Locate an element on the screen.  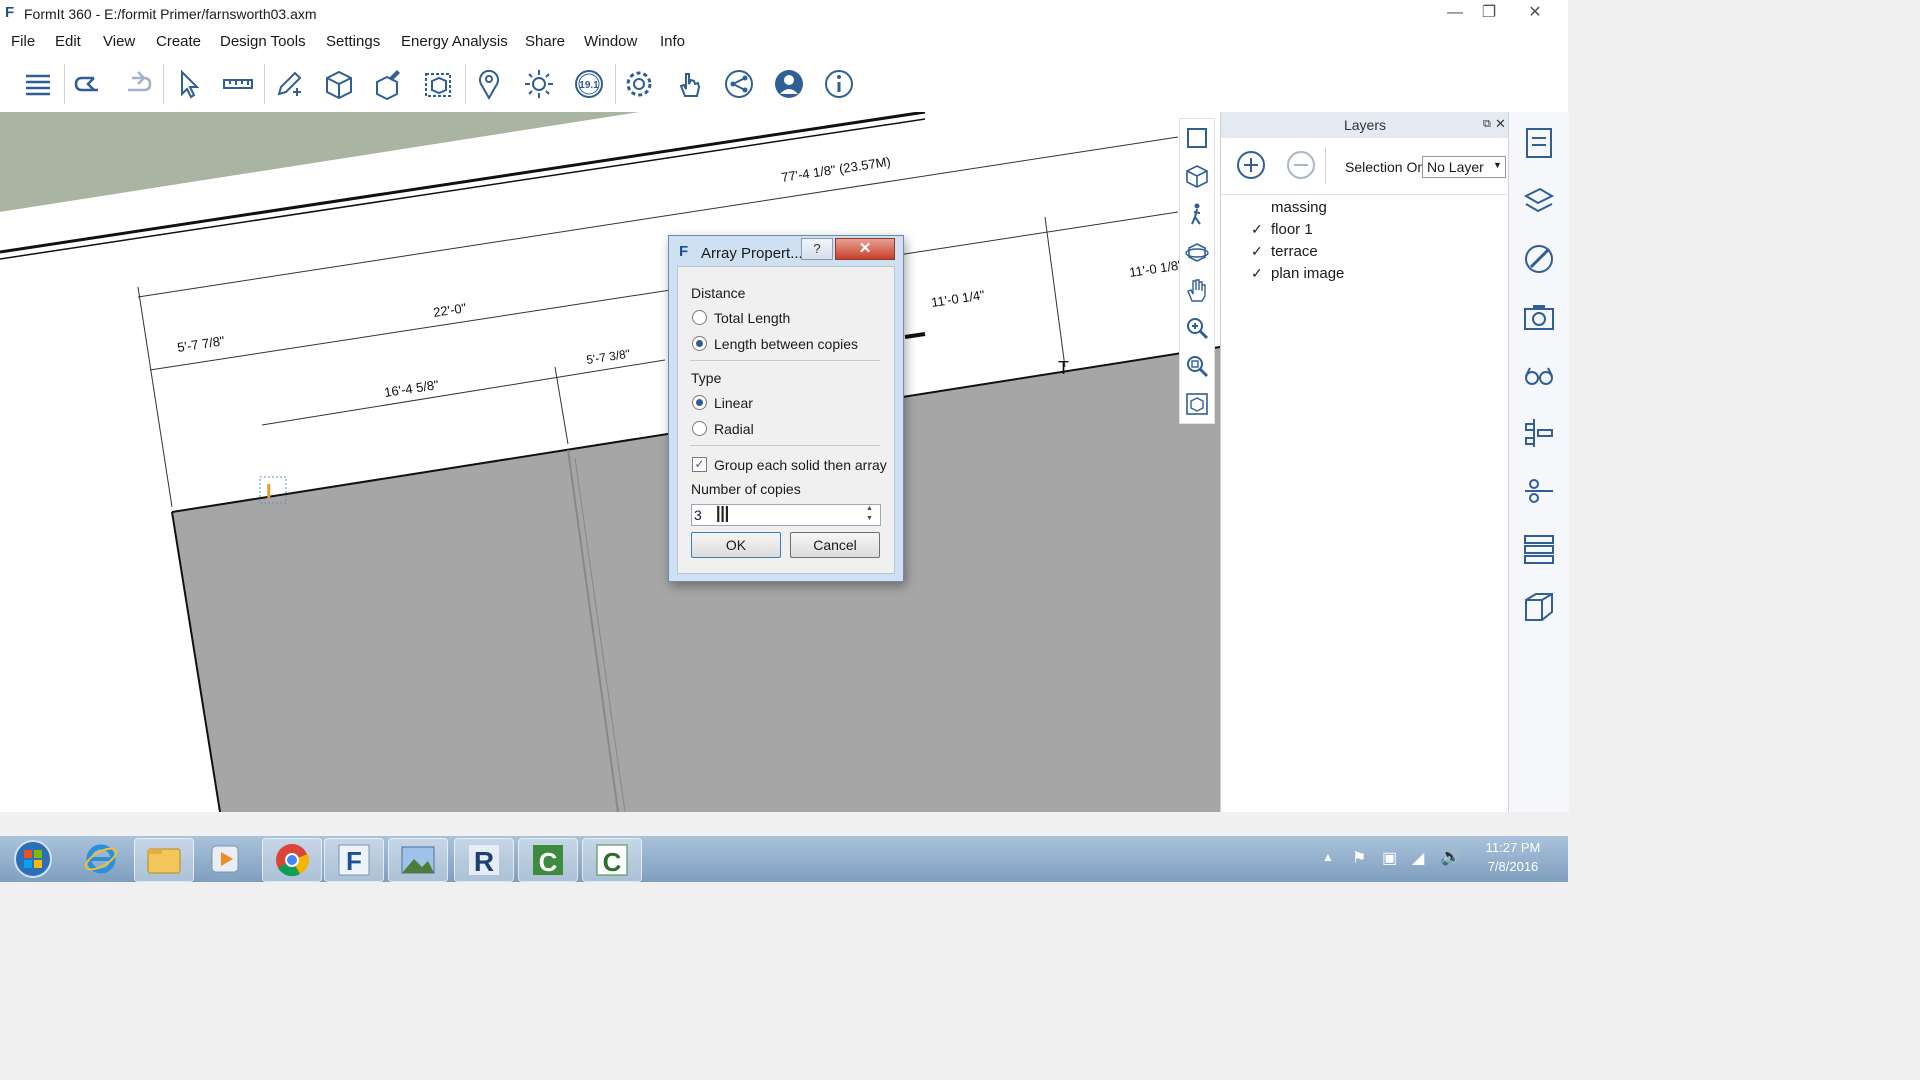
orbit-icon is located at coordinates (1197, 252).